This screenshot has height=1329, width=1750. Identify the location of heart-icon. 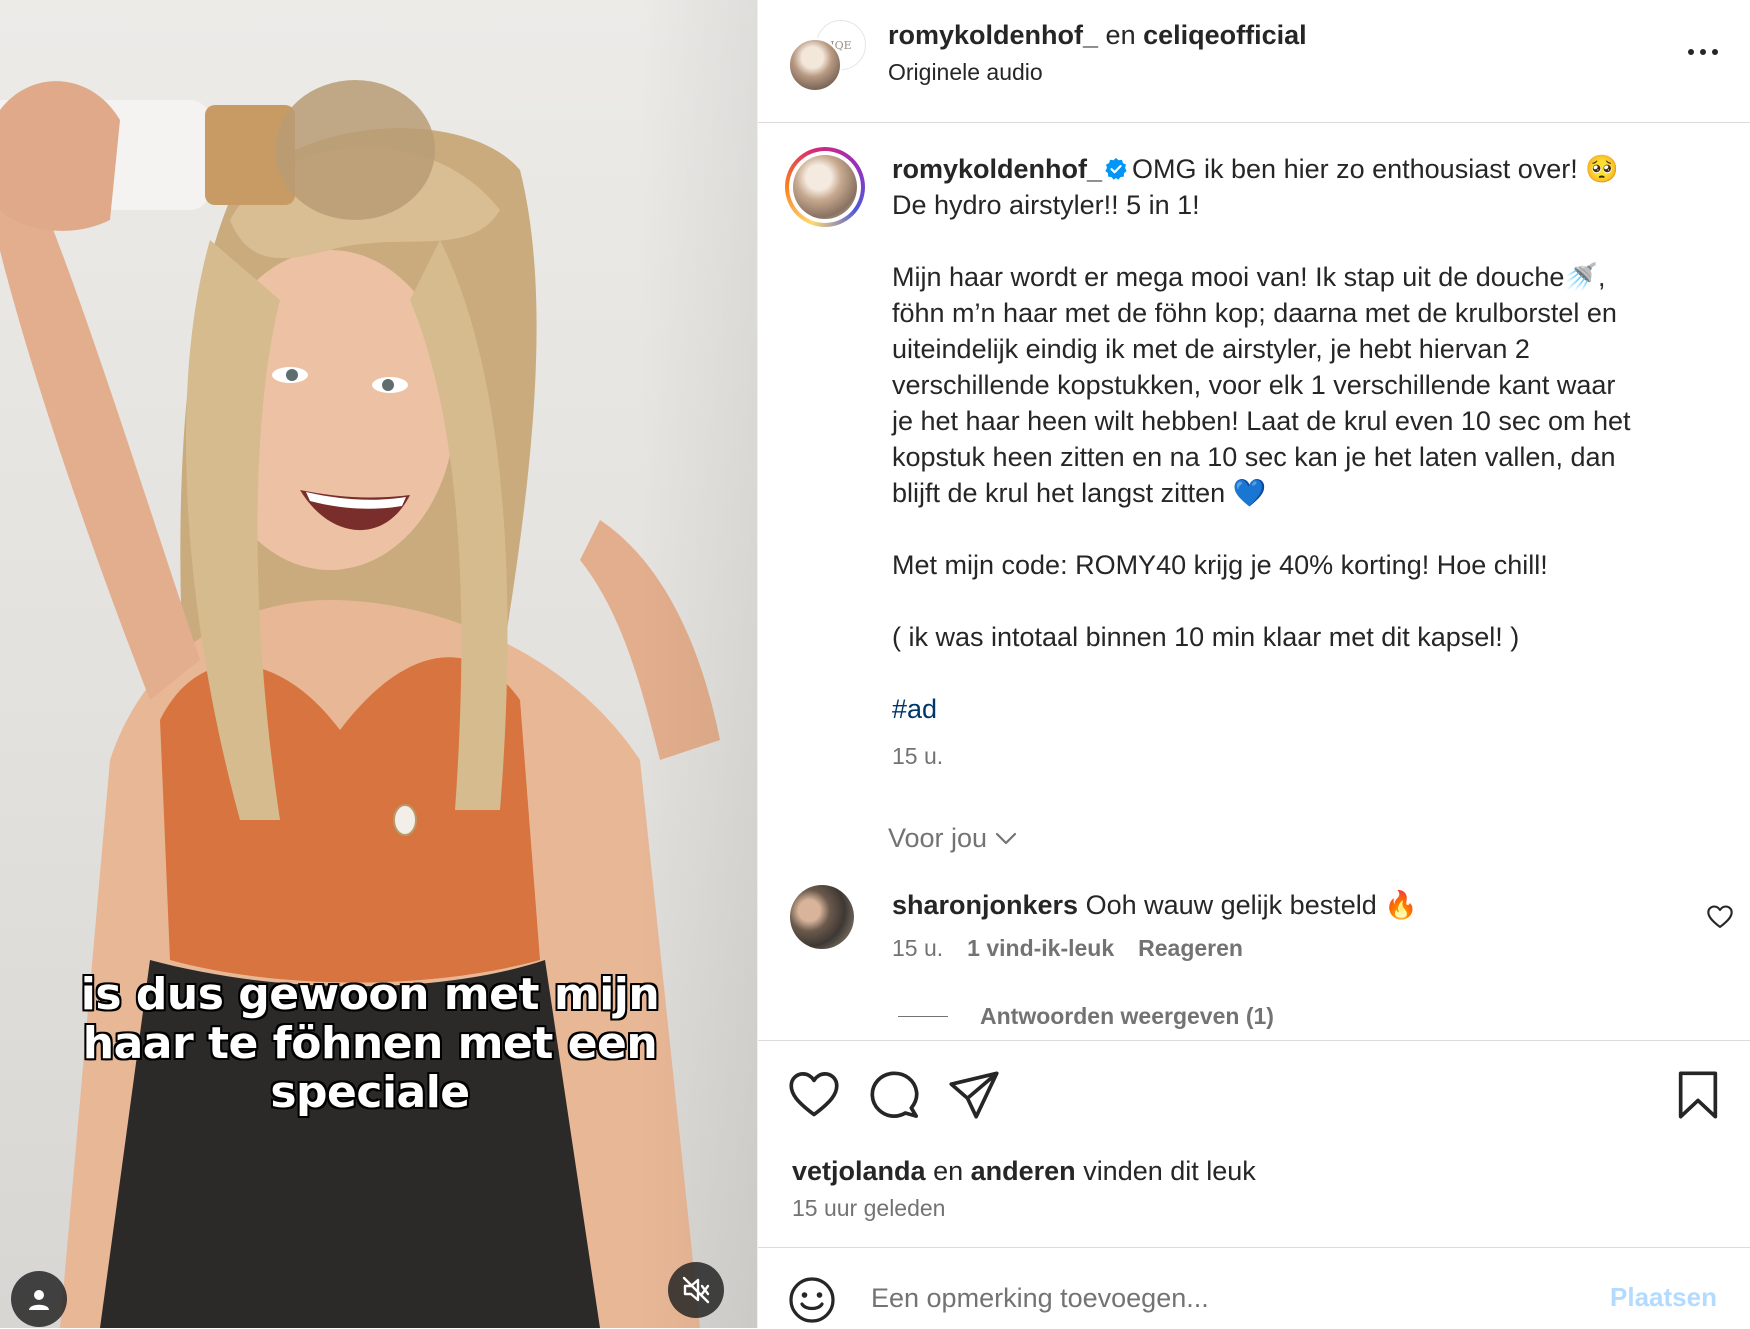
(814, 1095).